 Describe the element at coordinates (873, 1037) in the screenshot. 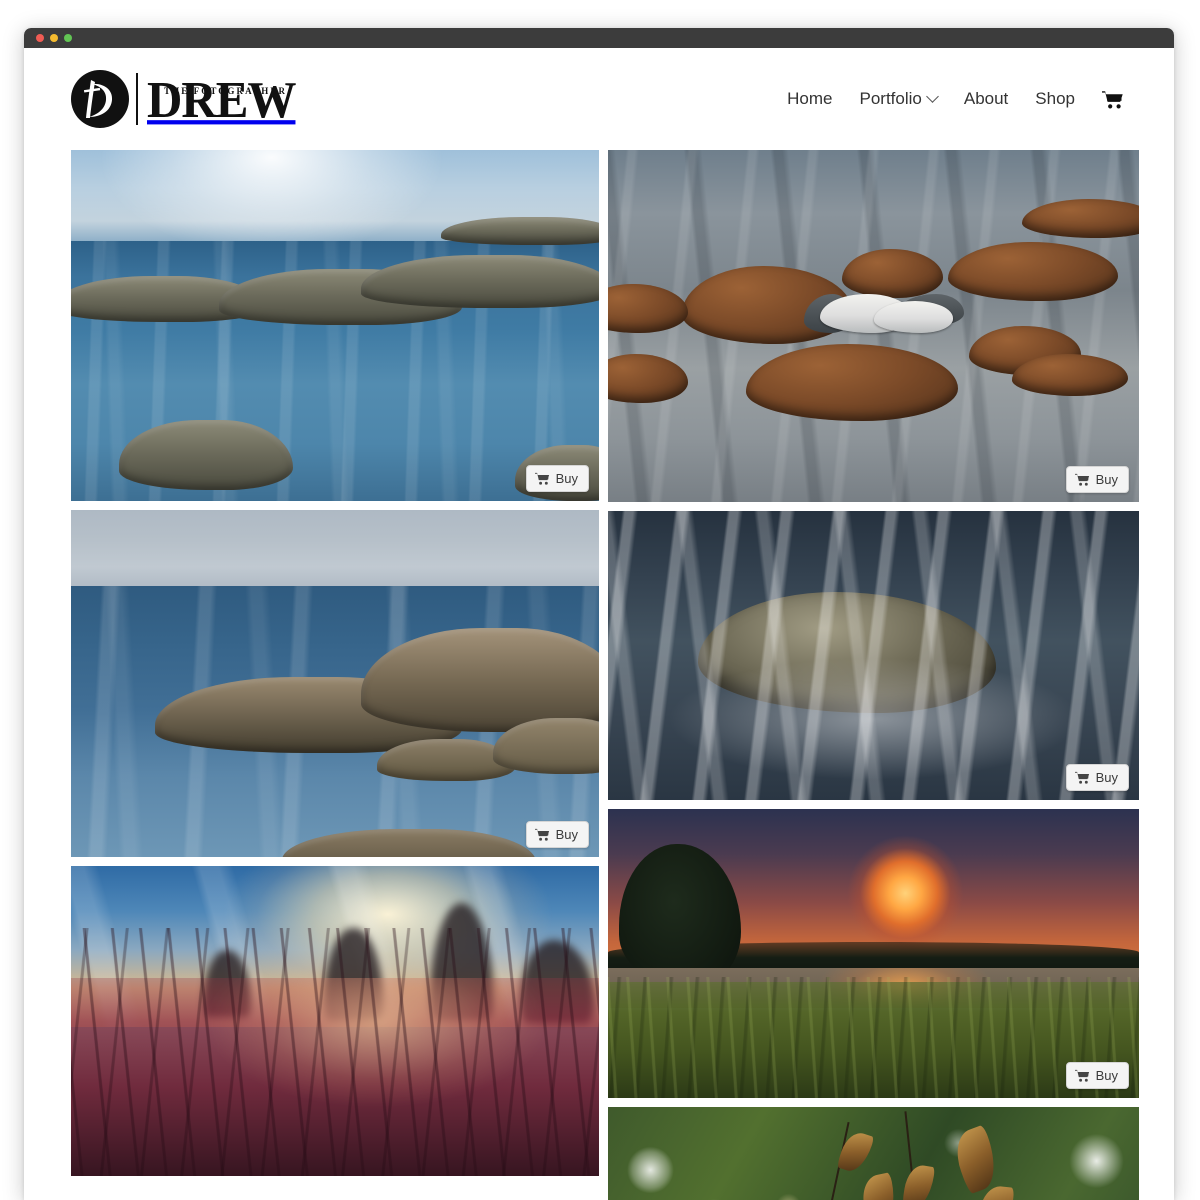

I see `photo-6-meadow-texture` at that location.